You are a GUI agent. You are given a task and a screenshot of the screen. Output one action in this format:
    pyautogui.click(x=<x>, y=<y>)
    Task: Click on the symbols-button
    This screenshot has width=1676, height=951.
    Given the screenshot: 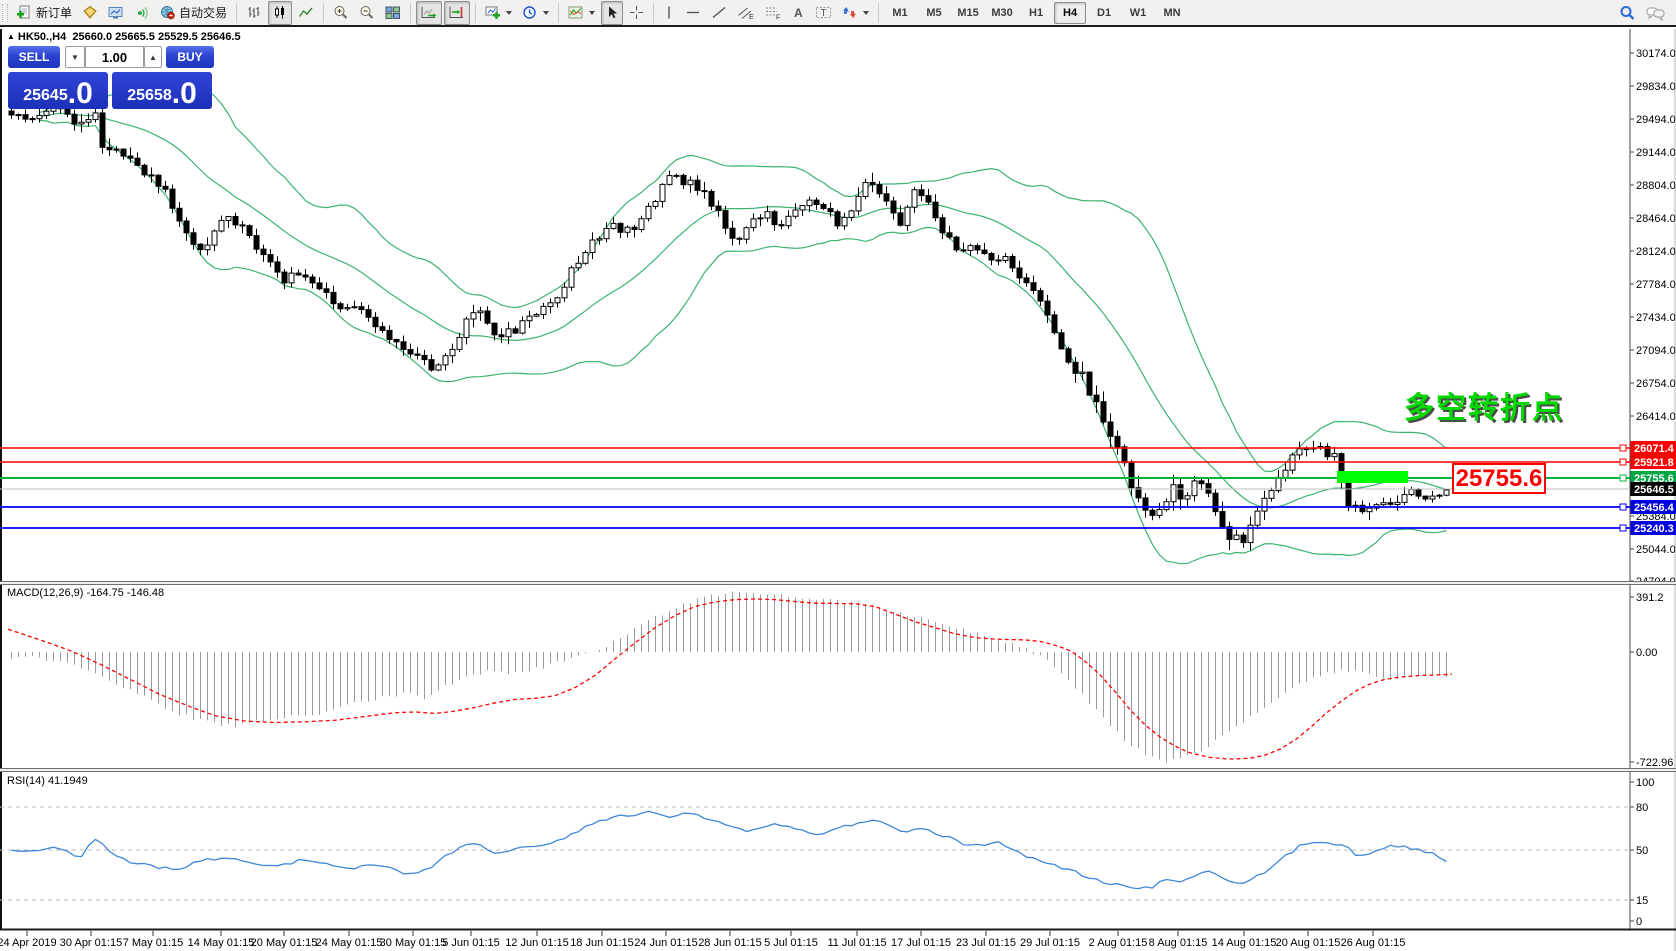 What is the action you would take?
    pyautogui.click(x=90, y=13)
    